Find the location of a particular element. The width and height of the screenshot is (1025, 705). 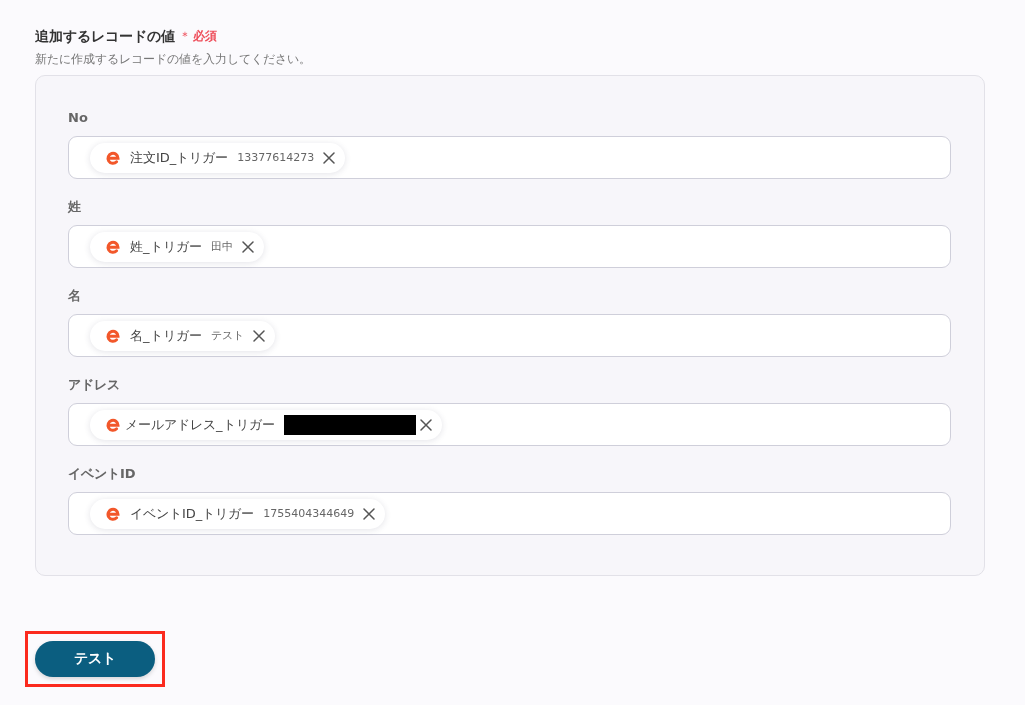

test-button: テスト is located at coordinates (95, 659).